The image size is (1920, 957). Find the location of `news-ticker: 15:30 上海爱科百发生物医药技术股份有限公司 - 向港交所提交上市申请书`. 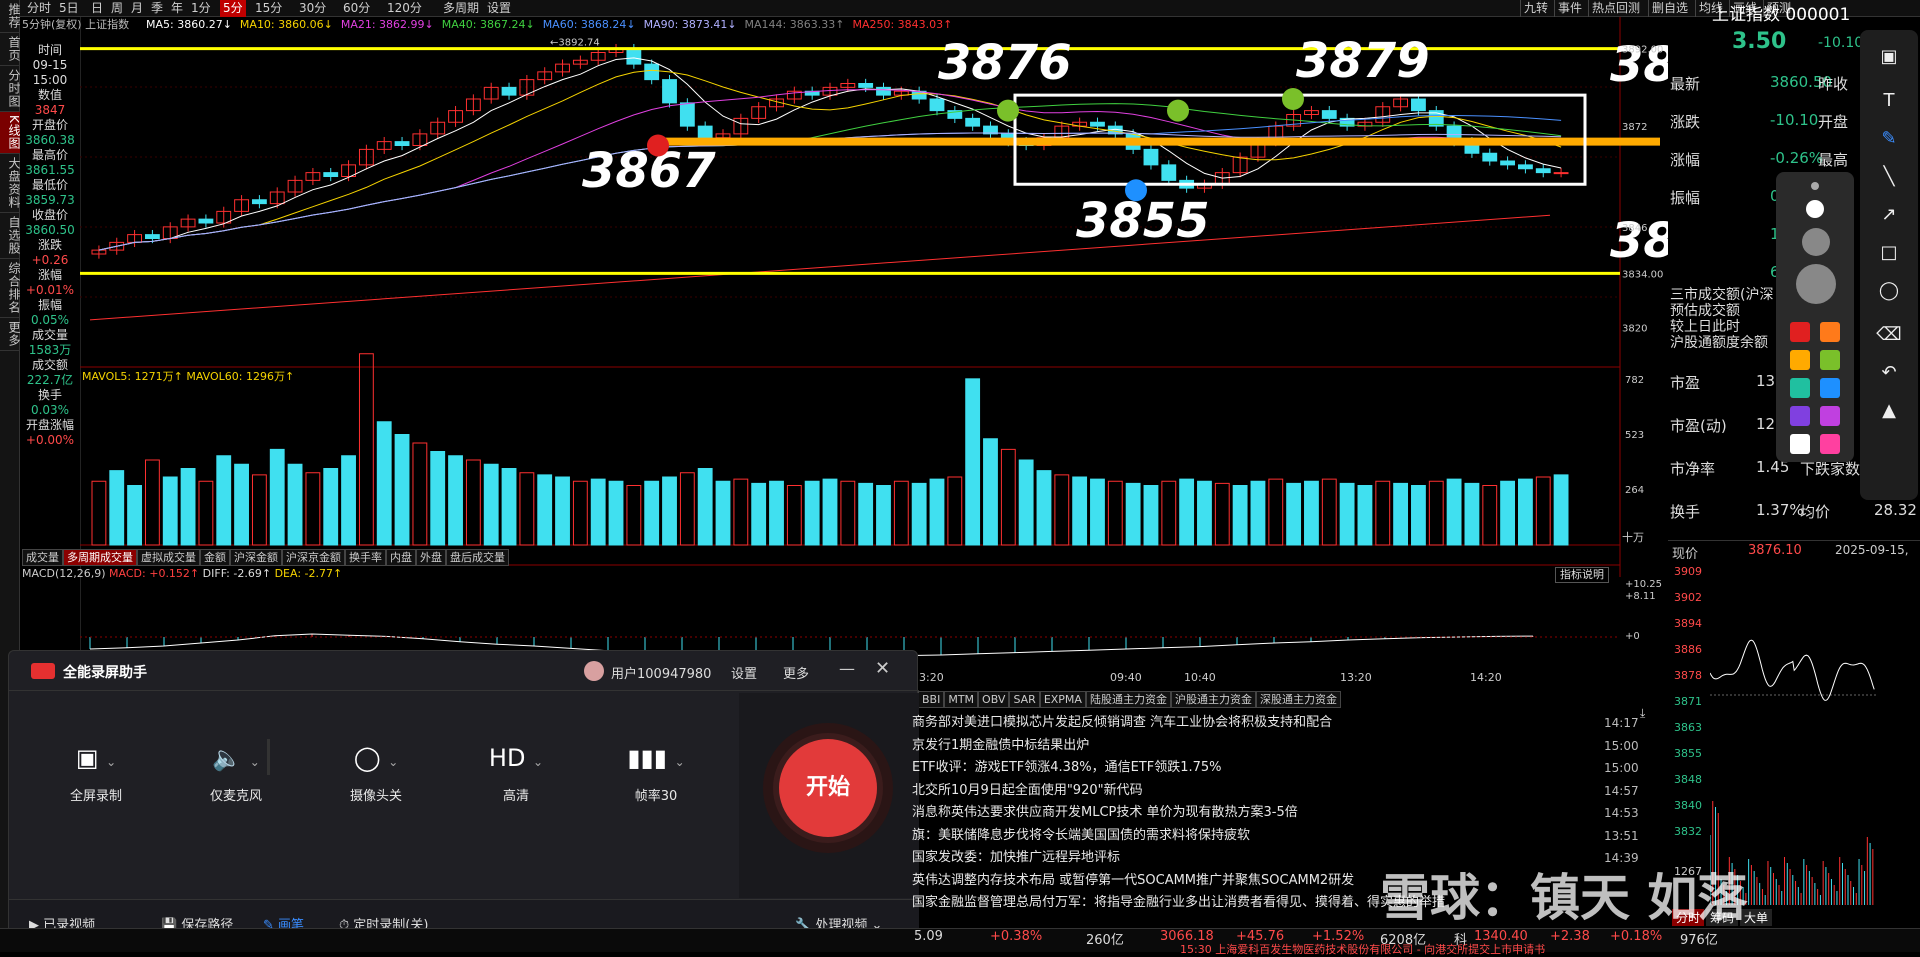

news-ticker: 15:30 上海爱科百发生物医药技术股份有限公司 - 向港交所提交上市申请书 is located at coordinates (1362, 949).